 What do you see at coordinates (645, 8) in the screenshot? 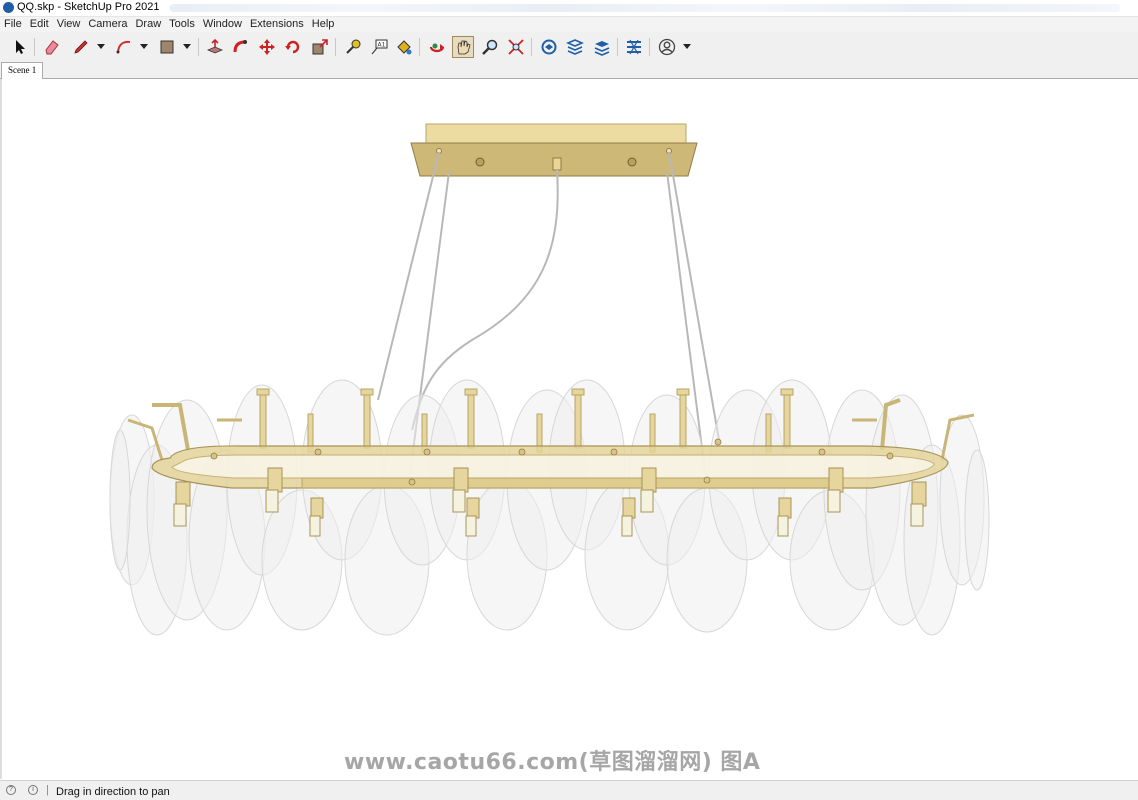
I see `blurred-background-tabs` at bounding box center [645, 8].